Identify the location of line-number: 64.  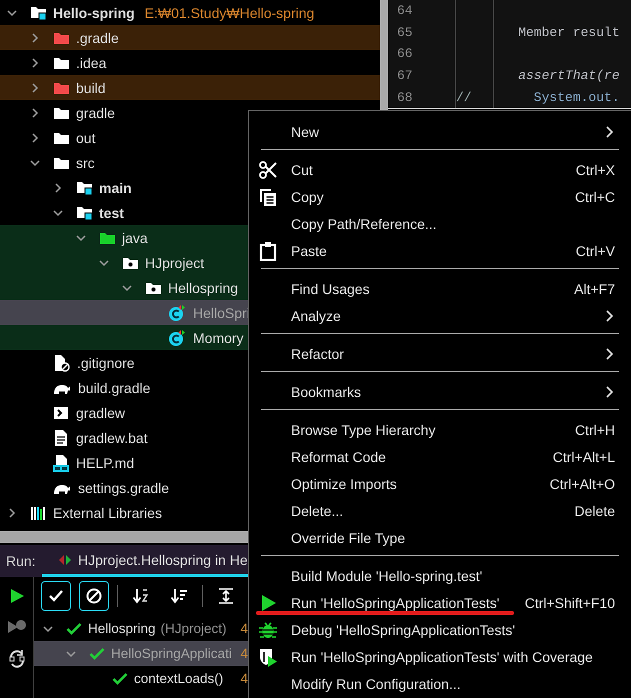
(405, 10).